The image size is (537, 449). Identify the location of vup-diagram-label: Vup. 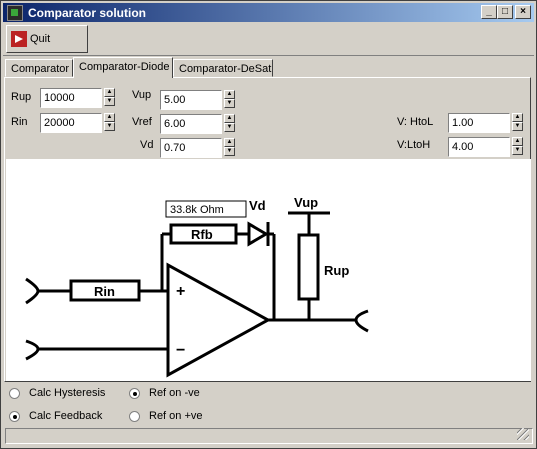
(306, 202).